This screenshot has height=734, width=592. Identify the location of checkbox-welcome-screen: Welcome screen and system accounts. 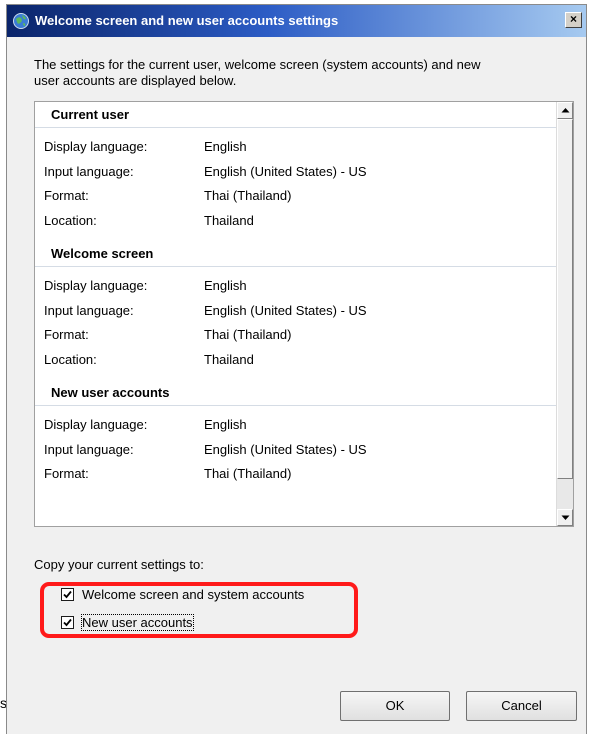
(182, 594).